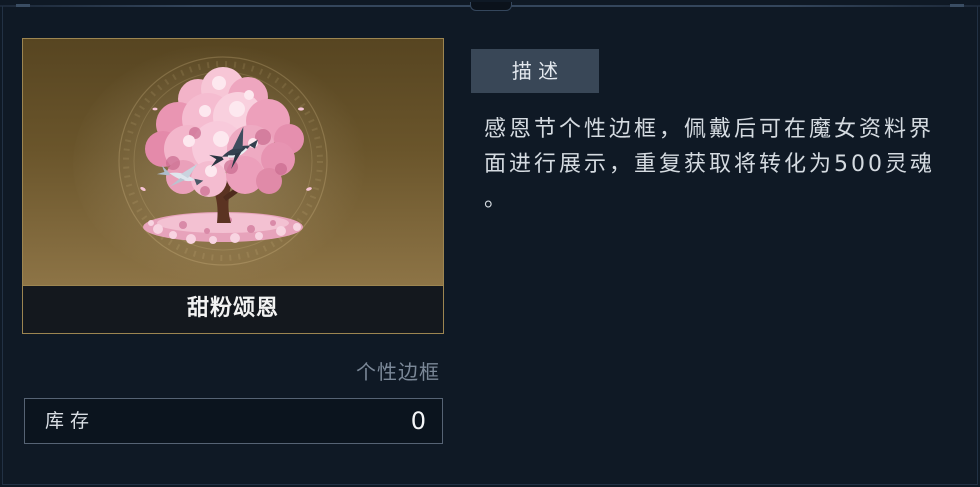  What do you see at coordinates (535, 71) in the screenshot?
I see `description-header: 描 述` at bounding box center [535, 71].